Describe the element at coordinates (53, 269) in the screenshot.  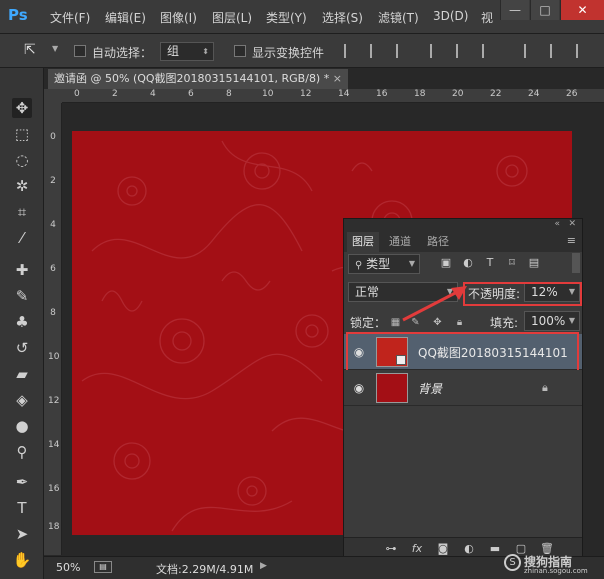
I see `ruler-tick-label: 6` at that location.